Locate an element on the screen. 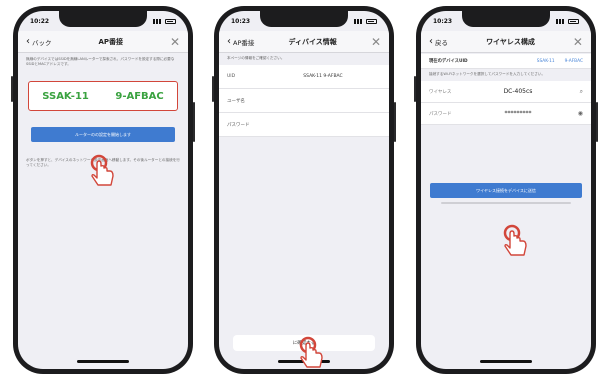  divider is located at coordinates (506, 203).